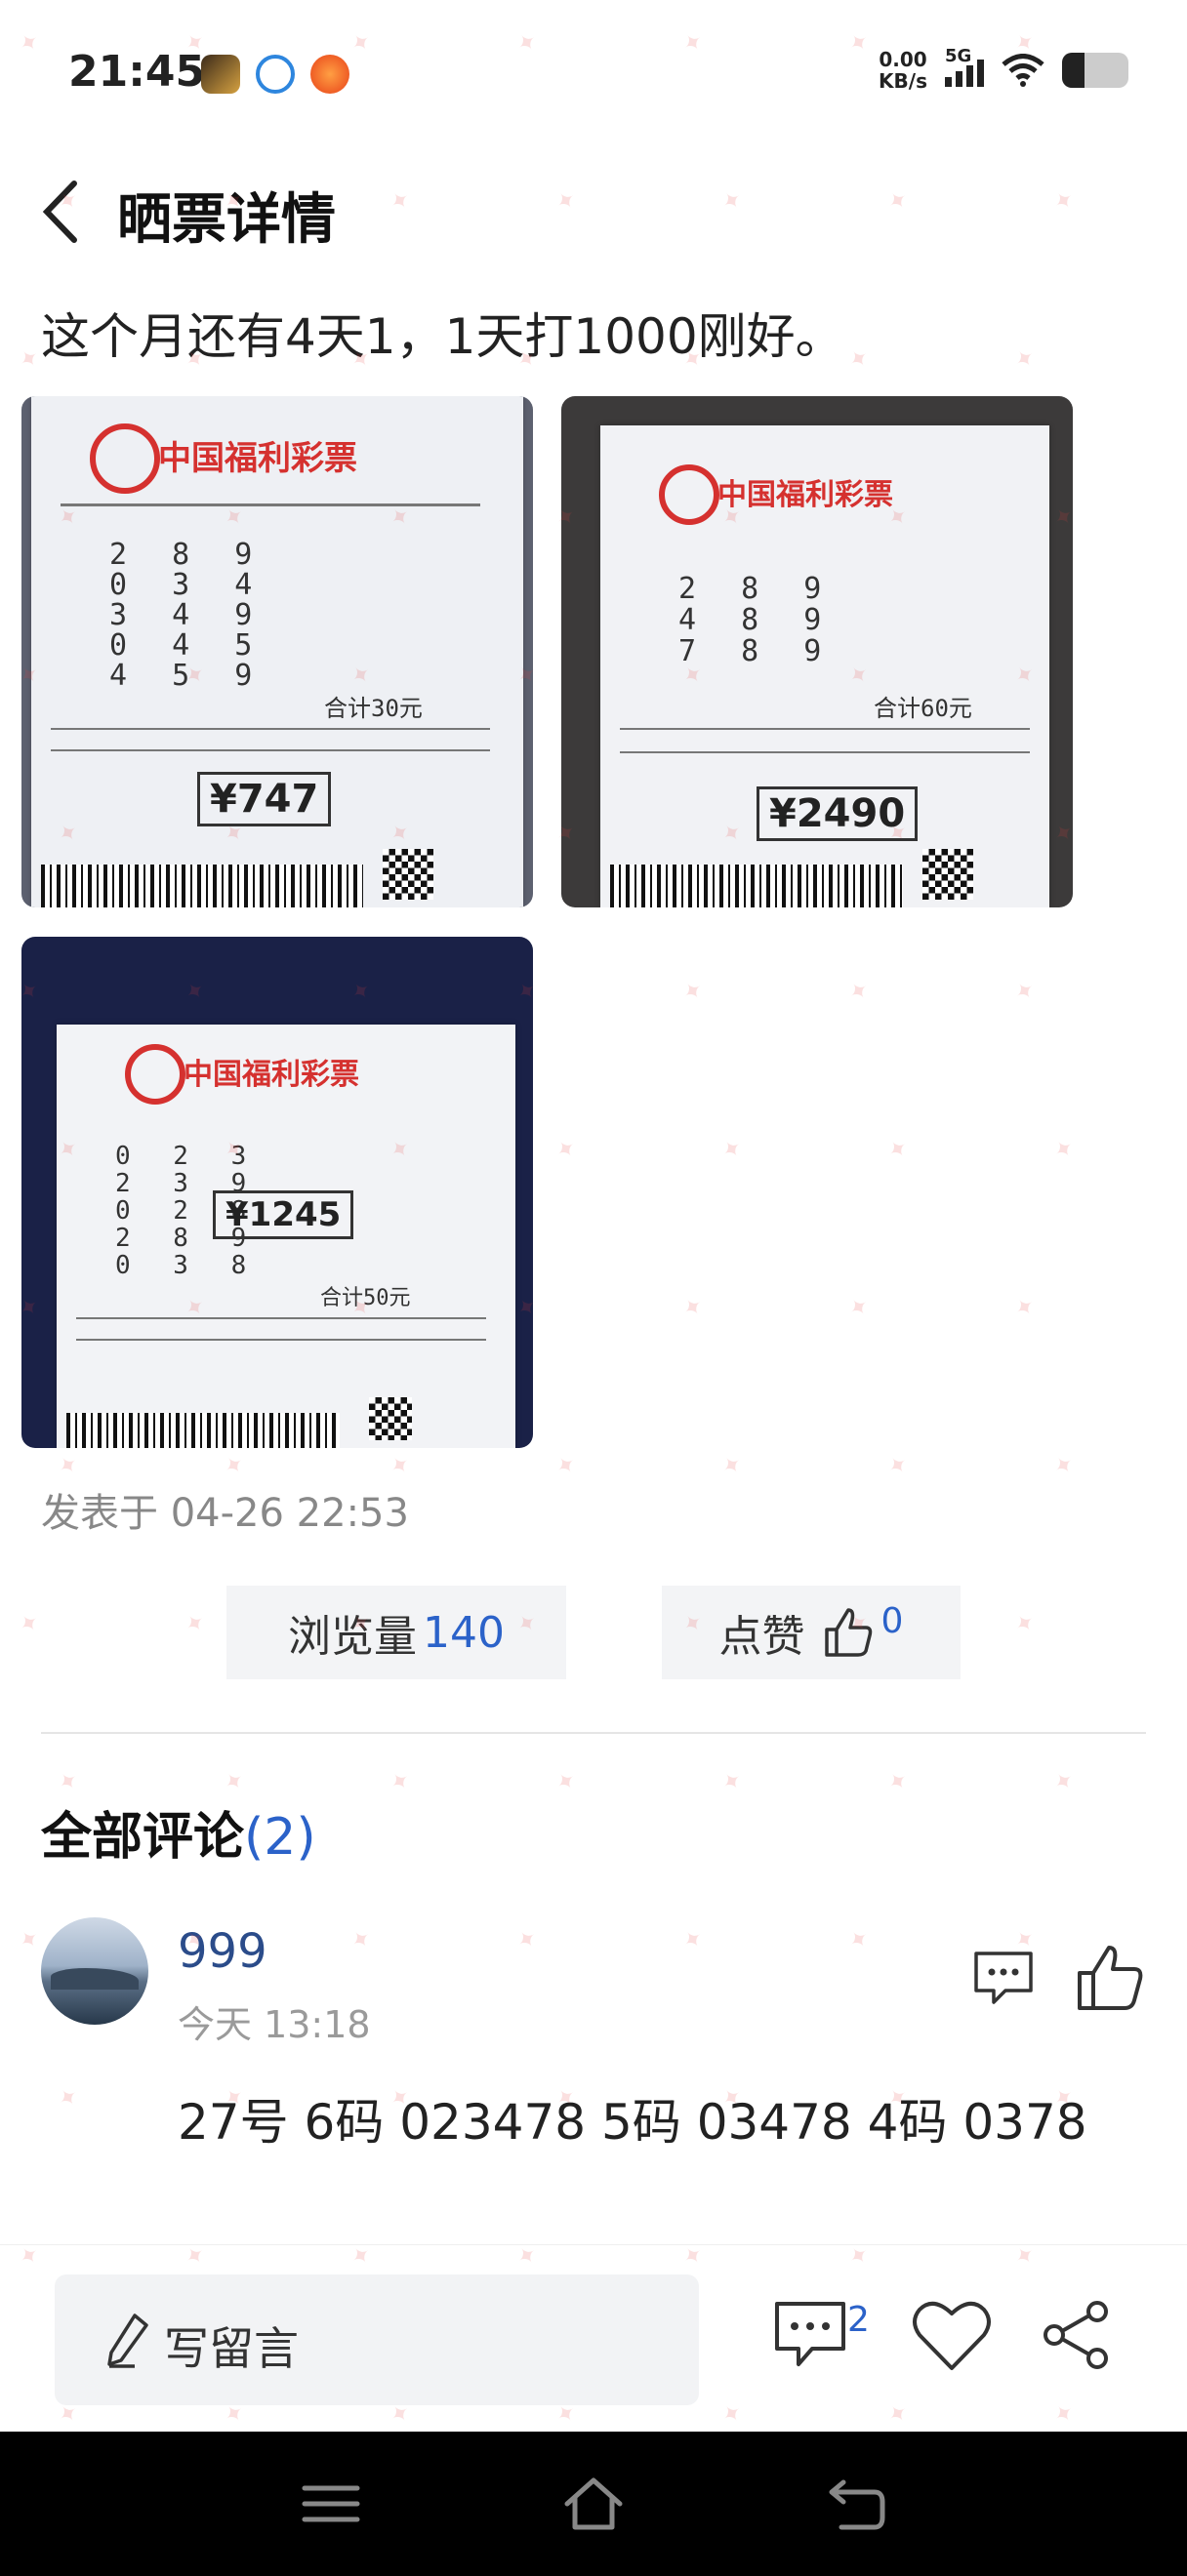 This screenshot has width=1187, height=2576. Describe the element at coordinates (226, 220) in the screenshot. I see `page-title: 晒票详情` at that location.